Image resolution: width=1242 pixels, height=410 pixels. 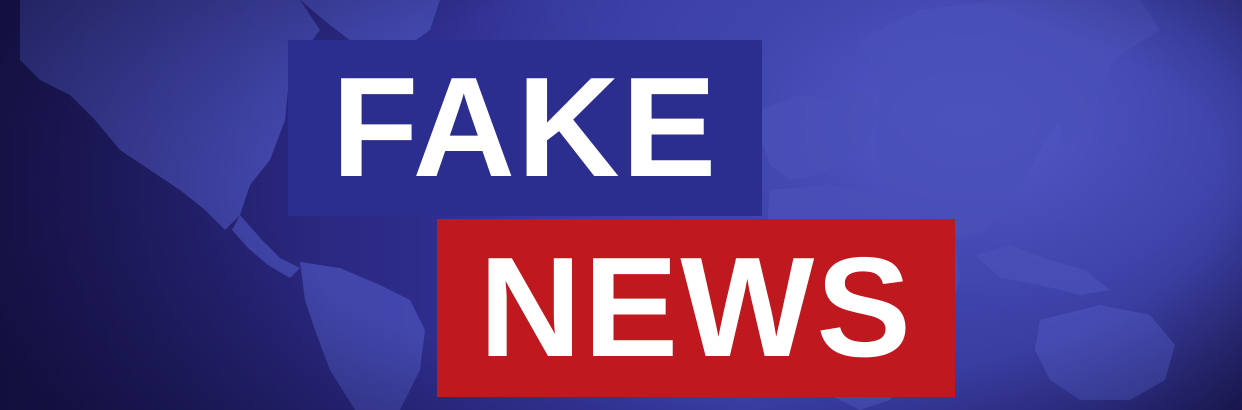 I want to click on landmass-south-america, so click(x=362, y=336).